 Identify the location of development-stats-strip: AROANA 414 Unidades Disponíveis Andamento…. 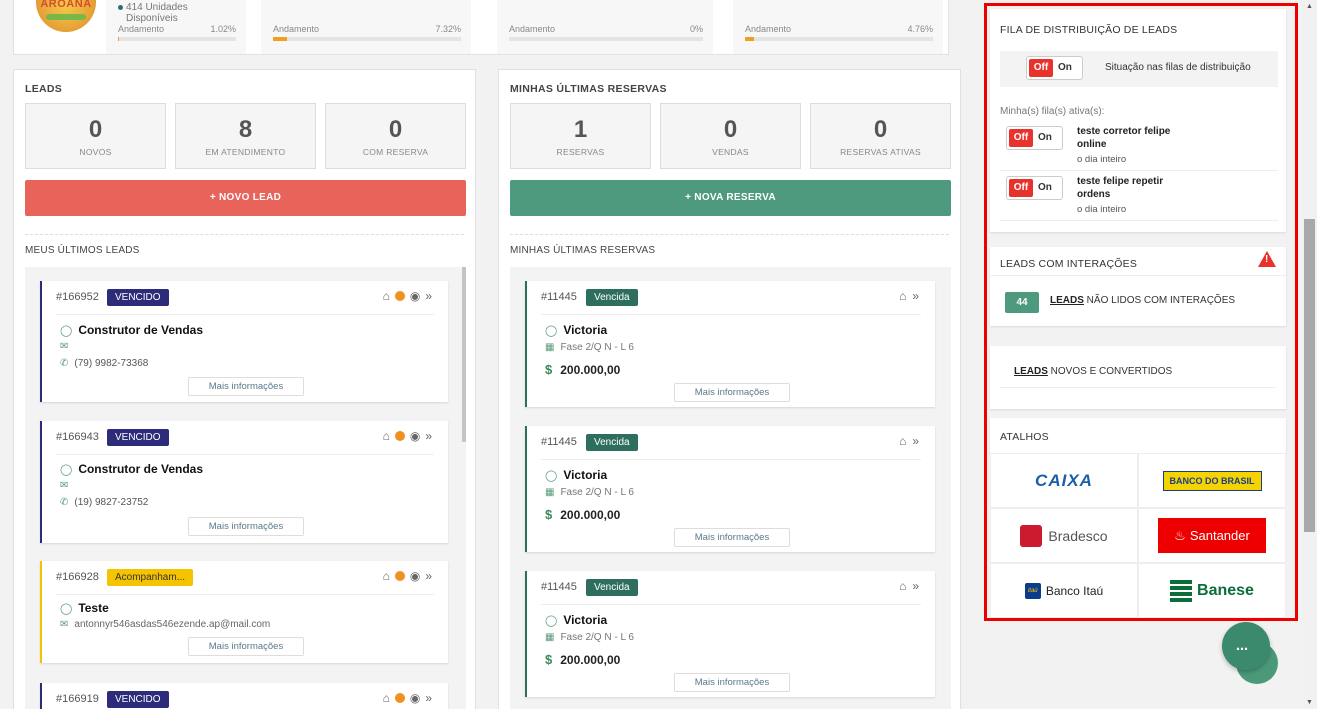
(481, 27).